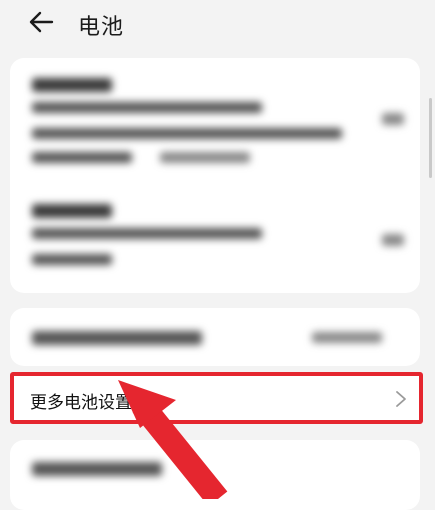  Describe the element at coordinates (81, 403) in the screenshot. I see `more-battery-settings-label: 更多电池设置` at that location.